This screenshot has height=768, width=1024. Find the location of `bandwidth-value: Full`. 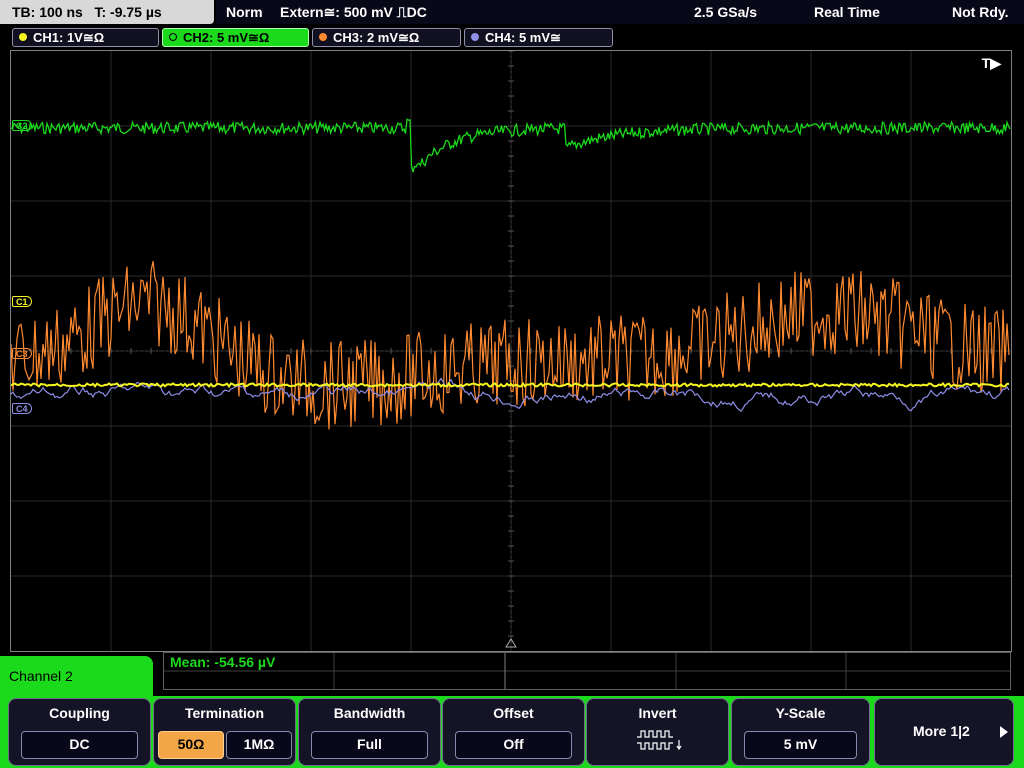

bandwidth-value: Full is located at coordinates (369, 745).